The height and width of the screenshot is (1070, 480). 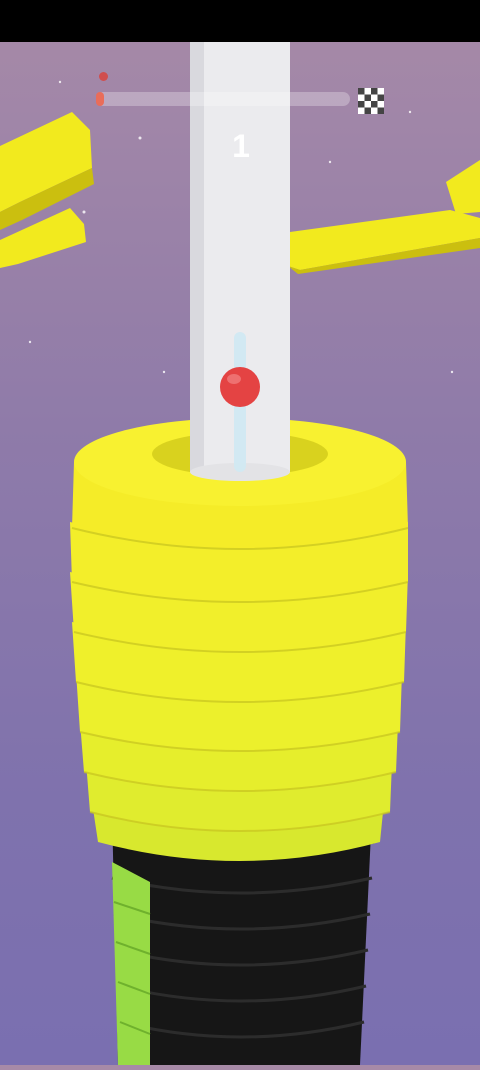 What do you see at coordinates (103, 76) in the screenshot?
I see `progress-start-marker` at bounding box center [103, 76].